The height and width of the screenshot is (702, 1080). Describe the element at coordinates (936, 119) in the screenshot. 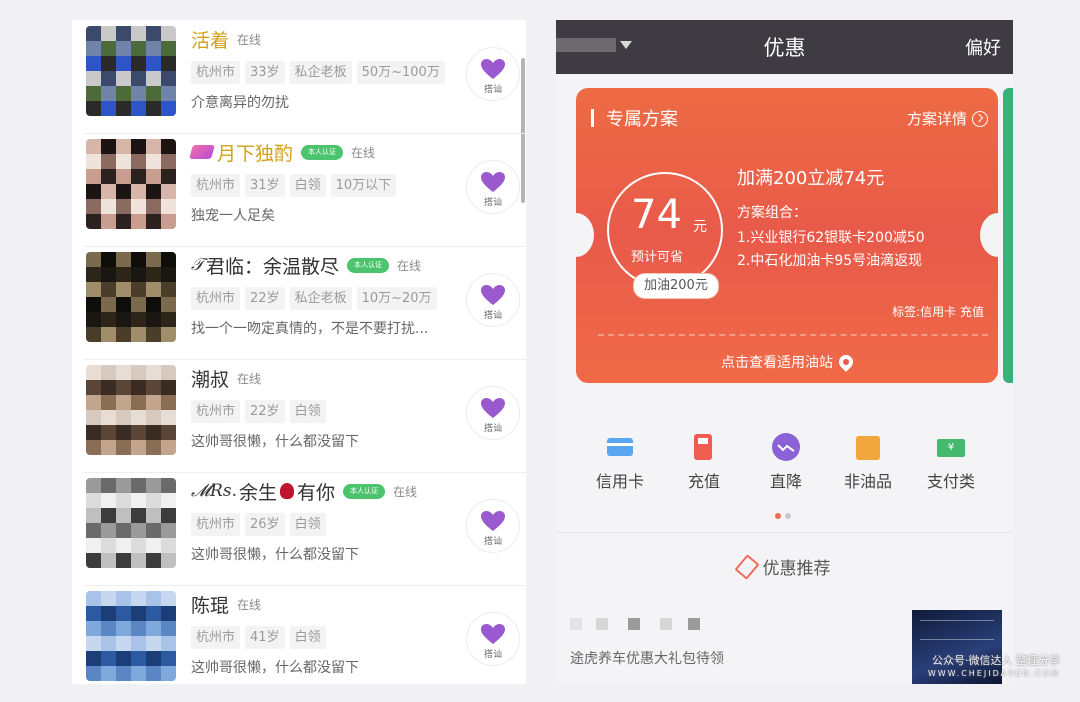

I see `plan-detail-label: 方案详情` at that location.